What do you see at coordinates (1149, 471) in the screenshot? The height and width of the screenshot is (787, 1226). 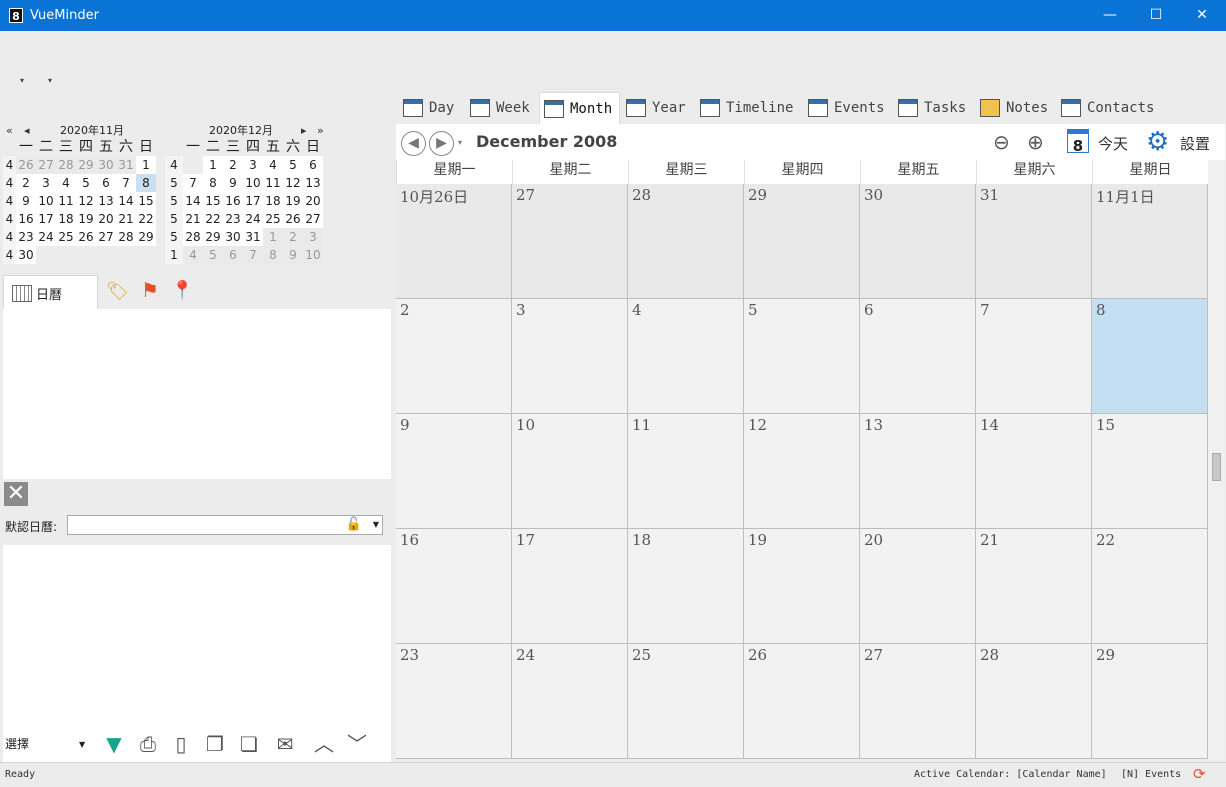 I see `day-cell: 15` at bounding box center [1149, 471].